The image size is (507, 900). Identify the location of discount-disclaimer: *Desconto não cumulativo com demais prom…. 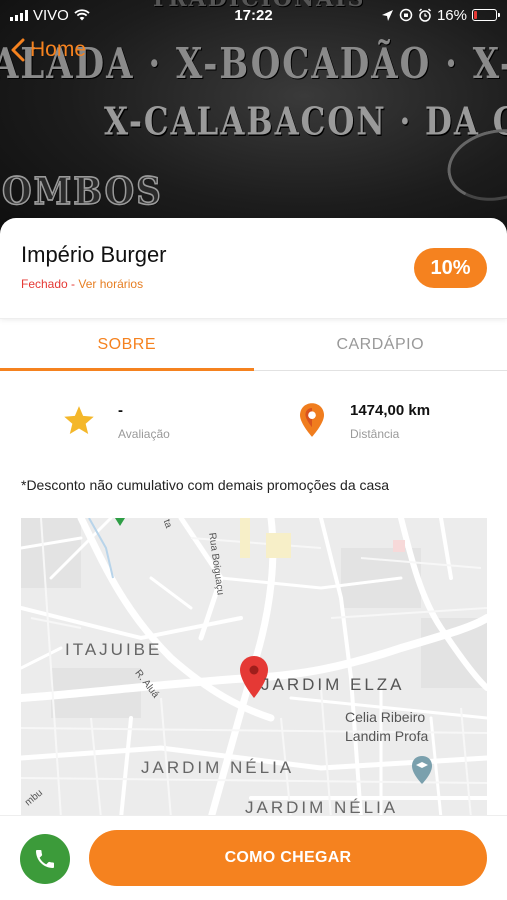
(205, 485).